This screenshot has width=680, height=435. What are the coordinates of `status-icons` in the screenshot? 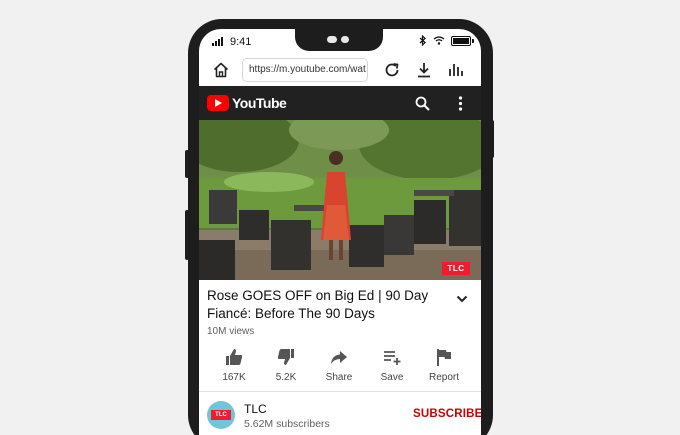 It's located at (446, 40).